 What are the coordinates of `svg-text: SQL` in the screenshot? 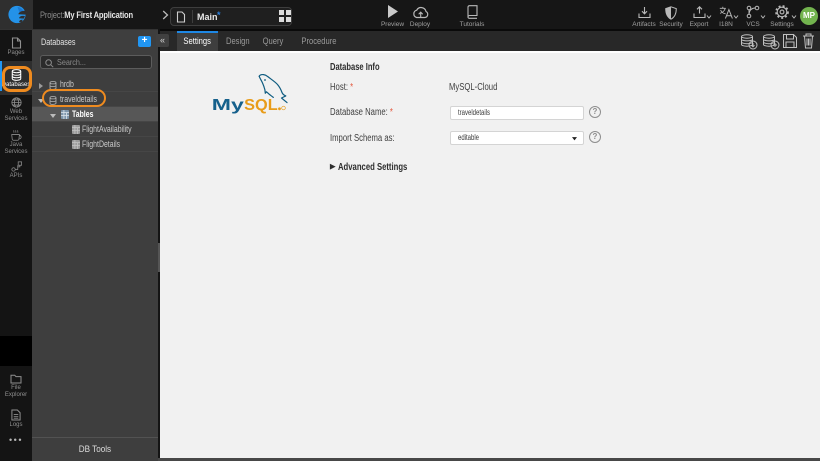 It's located at (261, 105).